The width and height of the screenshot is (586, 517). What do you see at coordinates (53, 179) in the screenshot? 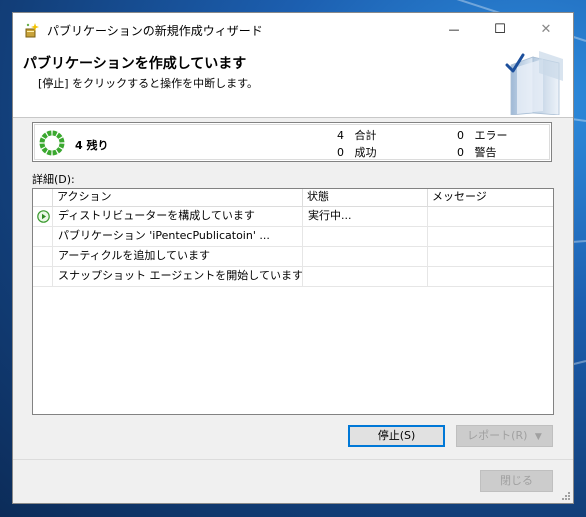
I see `details-label: 詳細(D):` at bounding box center [53, 179].